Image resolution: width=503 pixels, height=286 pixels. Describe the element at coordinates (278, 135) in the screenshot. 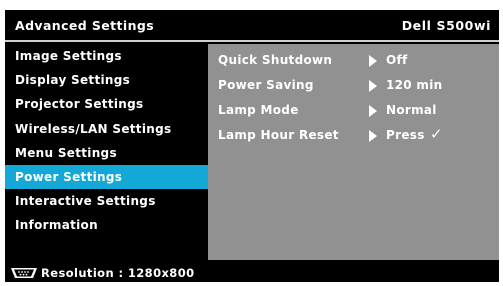

I see `setting-label: Lamp Hour Reset` at that location.